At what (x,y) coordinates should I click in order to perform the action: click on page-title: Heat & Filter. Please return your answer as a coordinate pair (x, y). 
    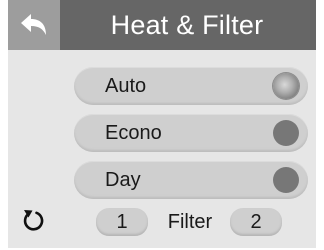
    Looking at the image, I should click on (187, 25).